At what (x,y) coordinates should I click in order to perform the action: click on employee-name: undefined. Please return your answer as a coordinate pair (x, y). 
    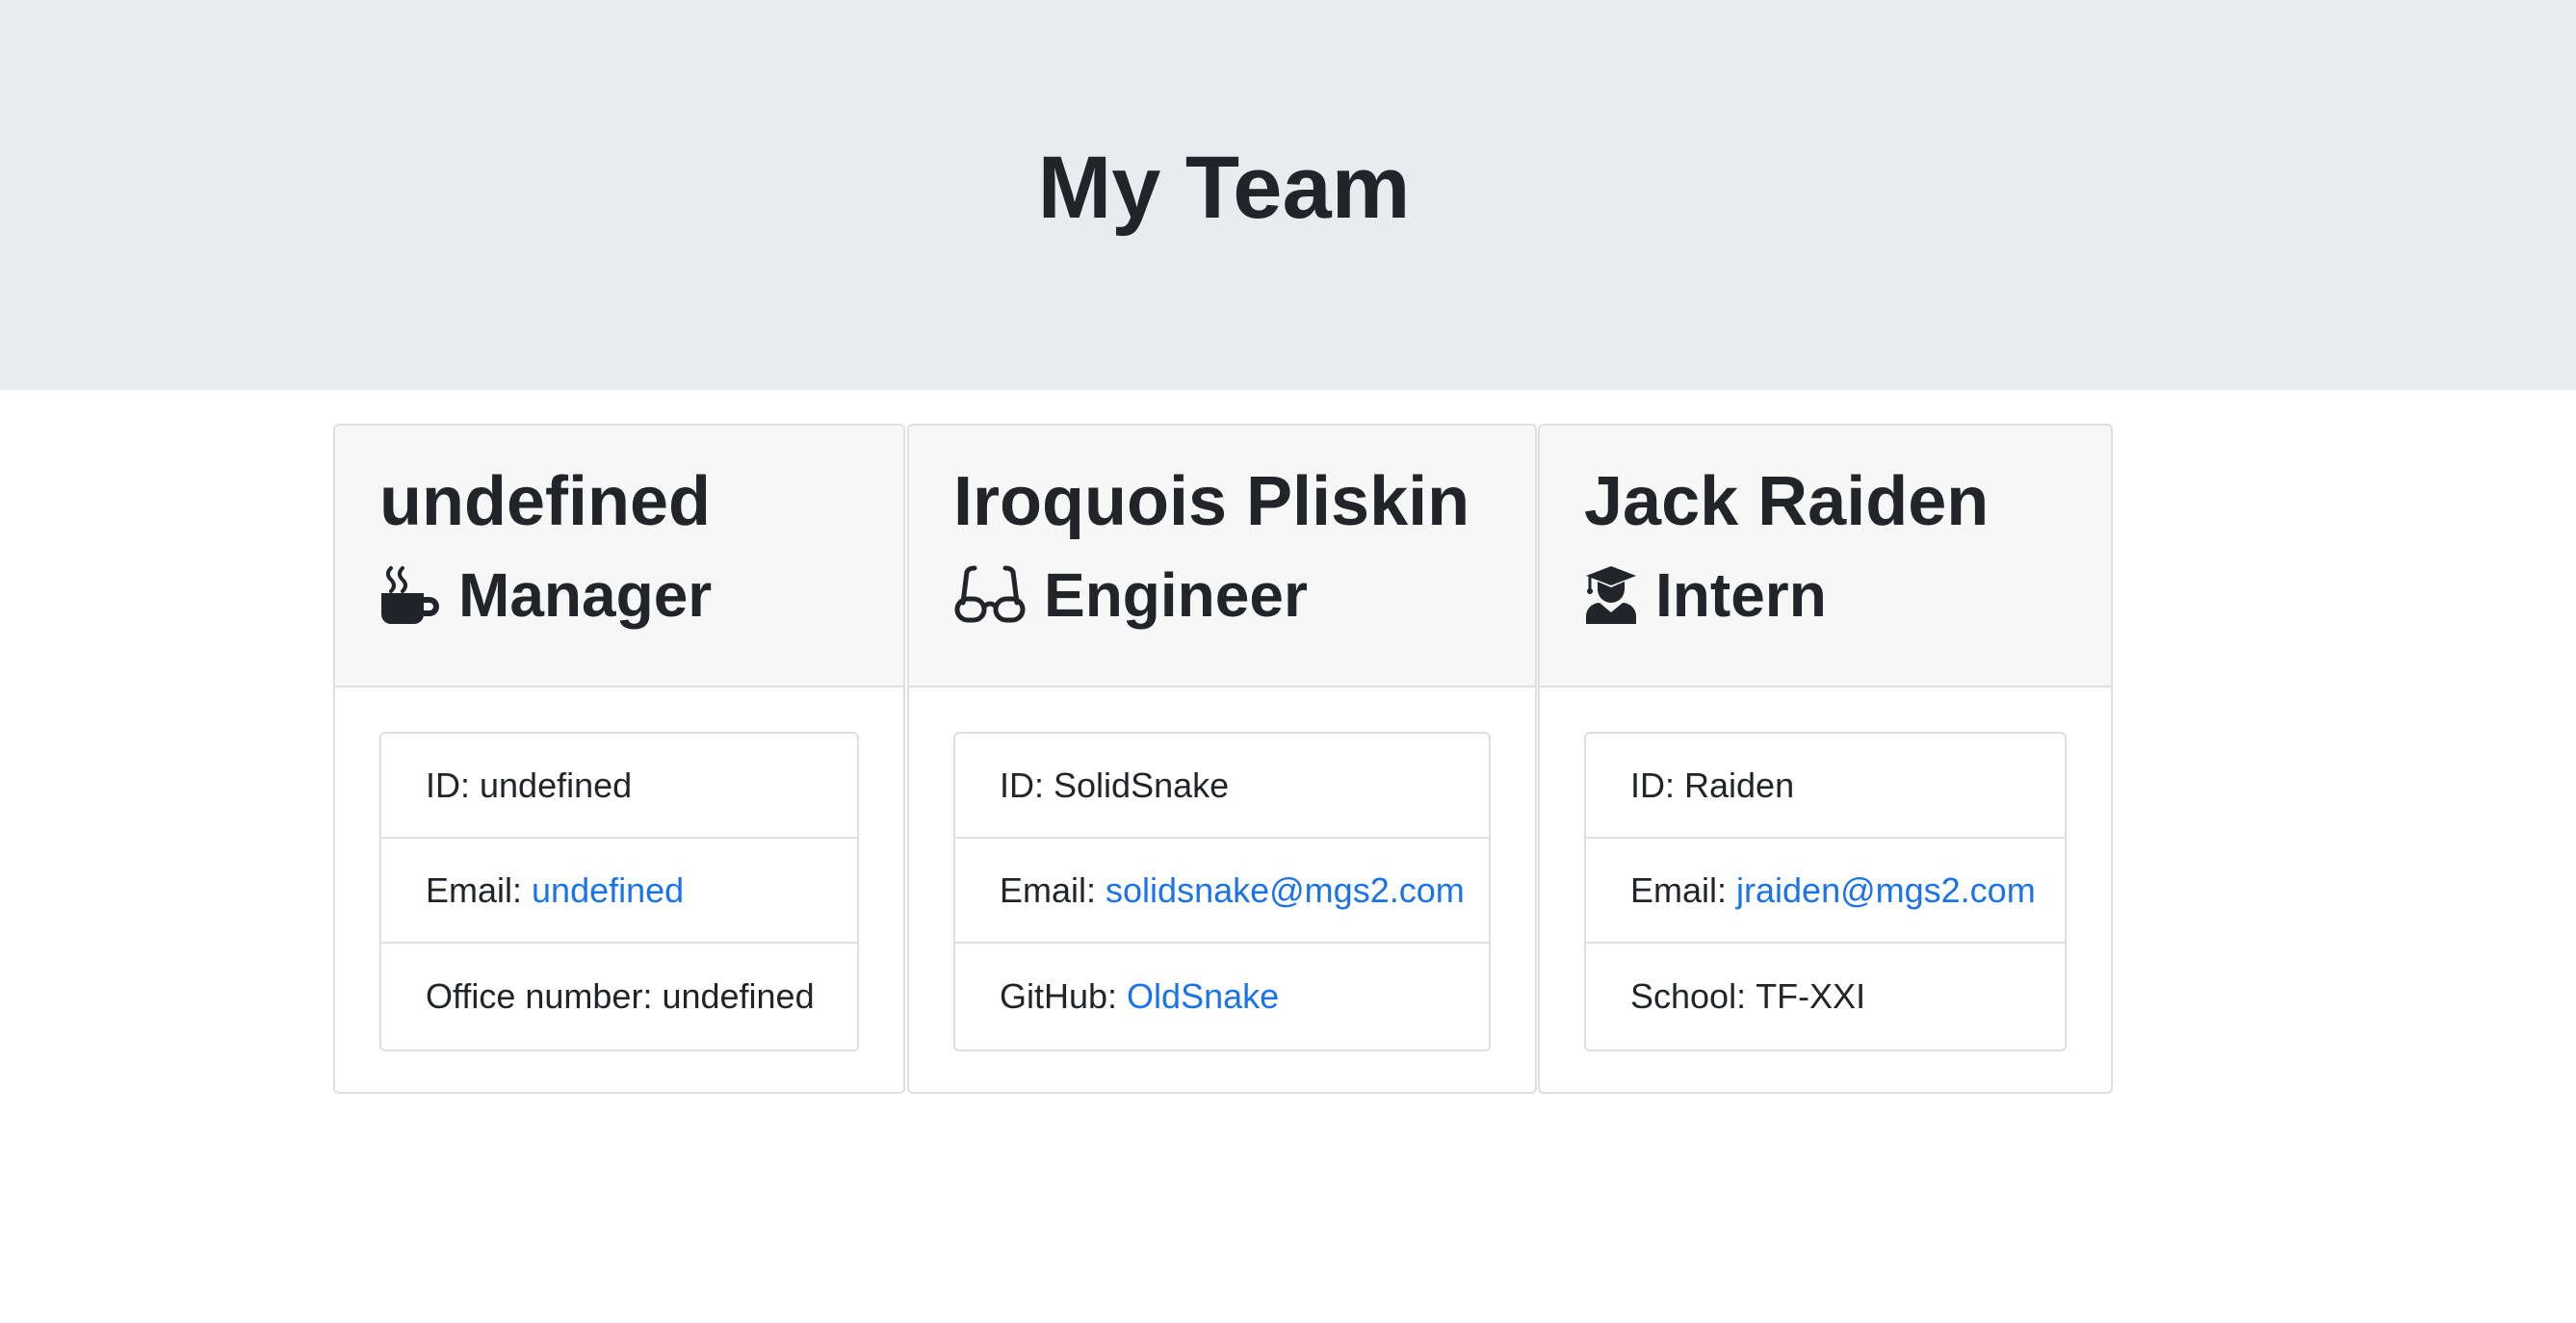
    Looking at the image, I should click on (545, 501).